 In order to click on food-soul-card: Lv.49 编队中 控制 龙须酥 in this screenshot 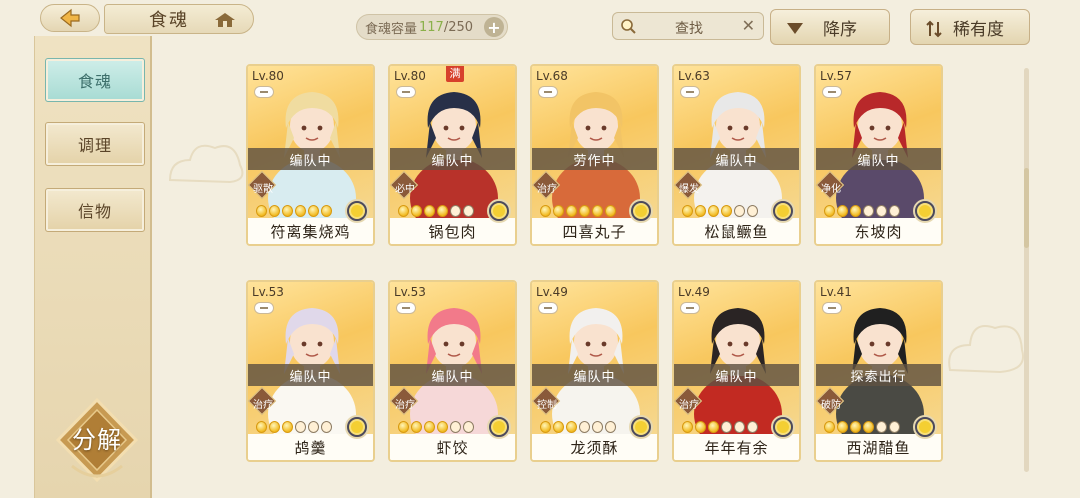, I will do `click(594, 371)`.